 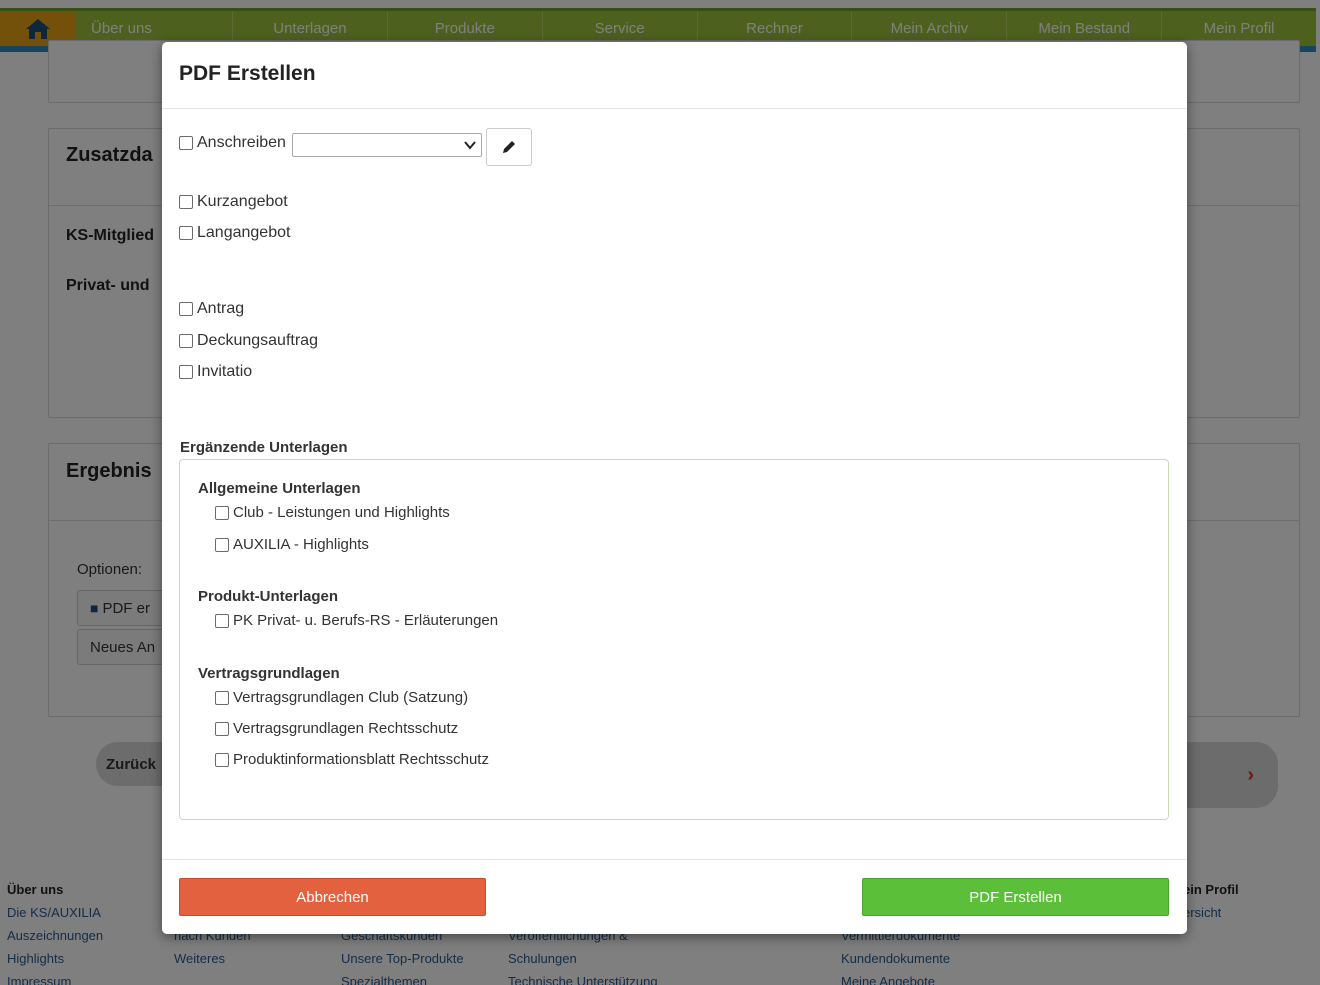 I want to click on invitatio-label: Invitatio, so click(x=225, y=371).